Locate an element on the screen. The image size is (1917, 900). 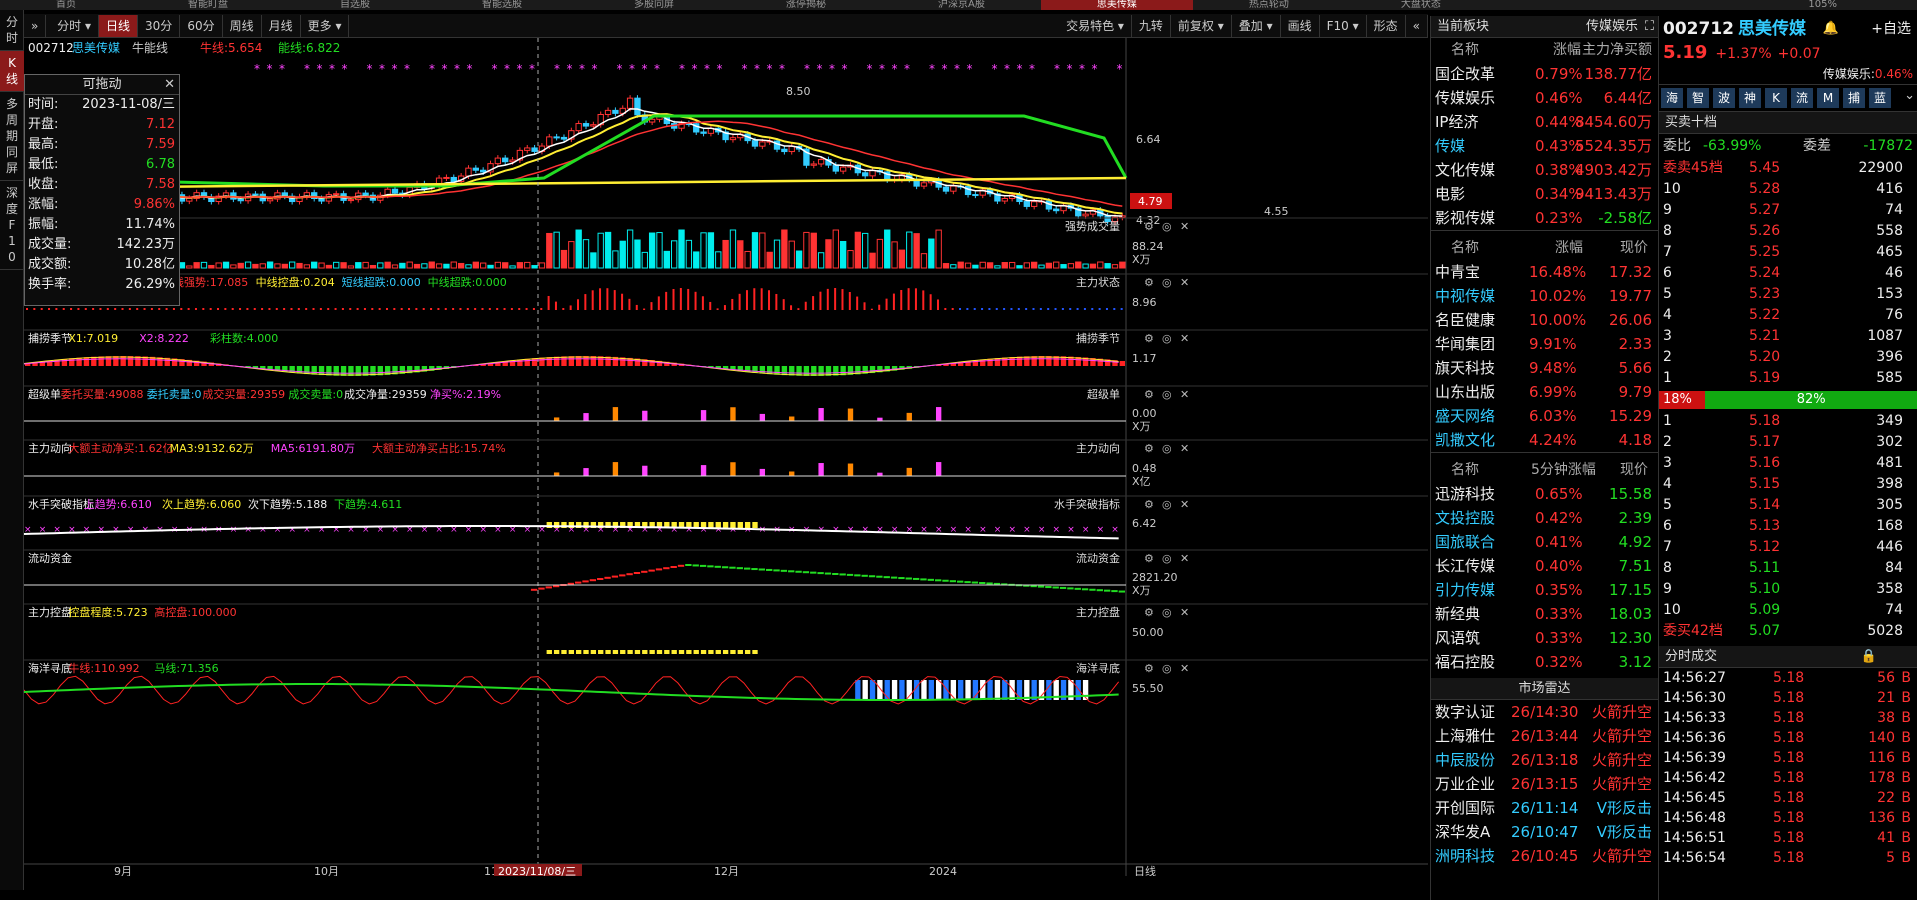
period-button: 周线 is located at coordinates (242, 26).